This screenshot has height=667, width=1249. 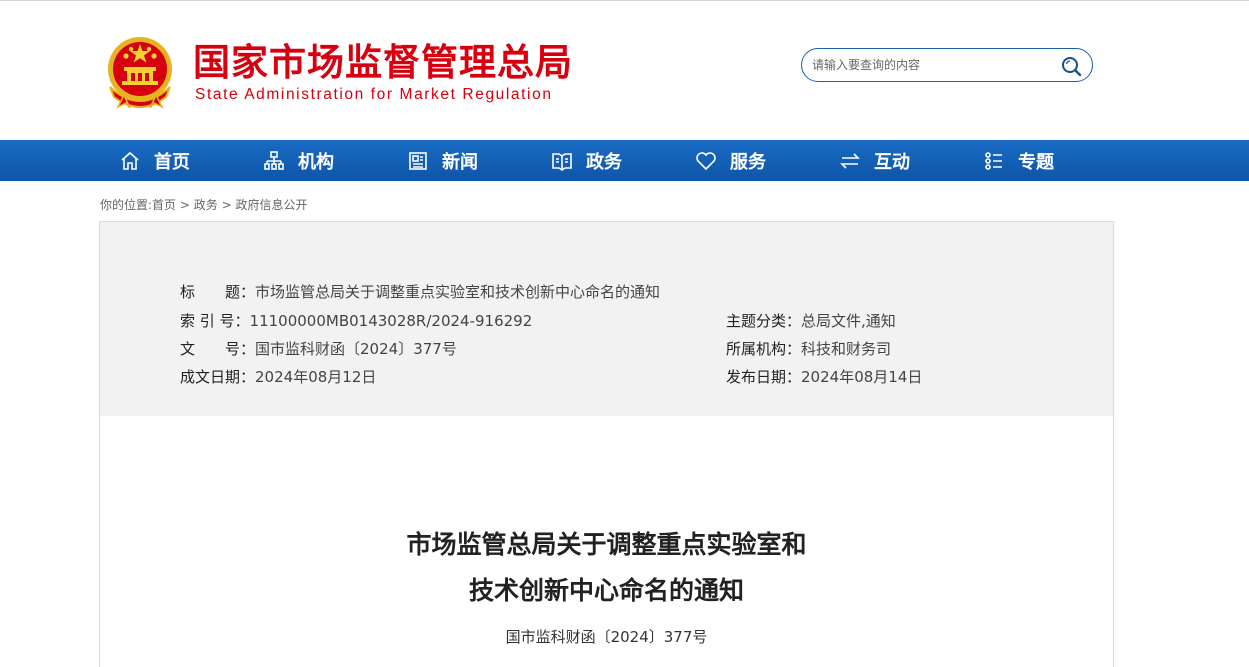 I want to click on government-icon, so click(x=562, y=161).